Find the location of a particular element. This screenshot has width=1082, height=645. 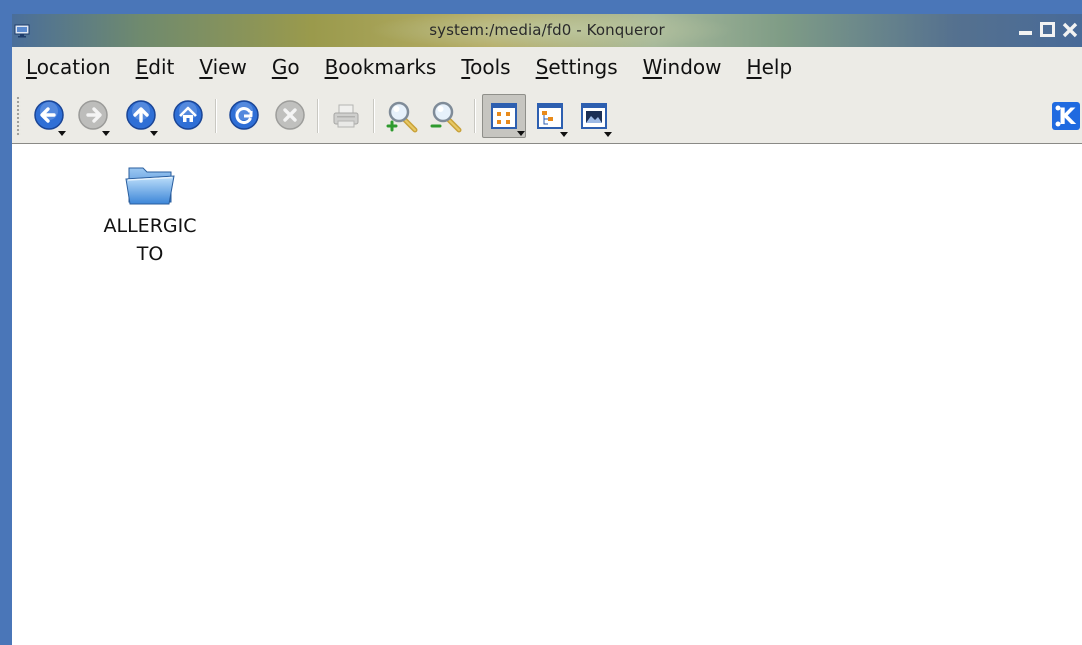

menu-help-label: elp is located at coordinates (777, 67).